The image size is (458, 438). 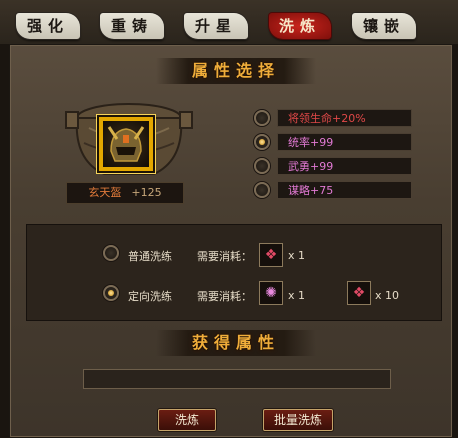 I want to click on result-attr-bar, so click(x=237, y=379).